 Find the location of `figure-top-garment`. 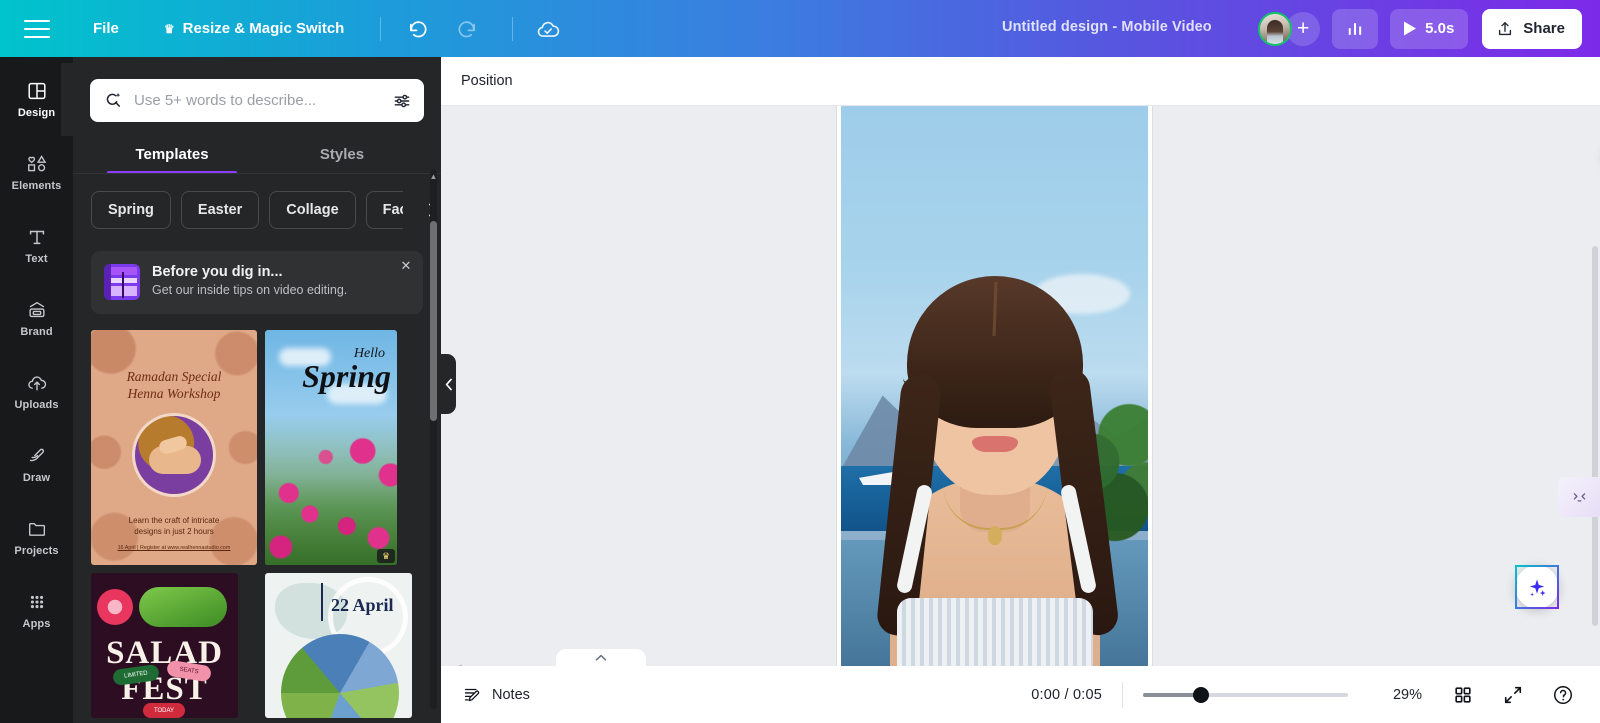

figure-top-garment is located at coordinates (994, 635).